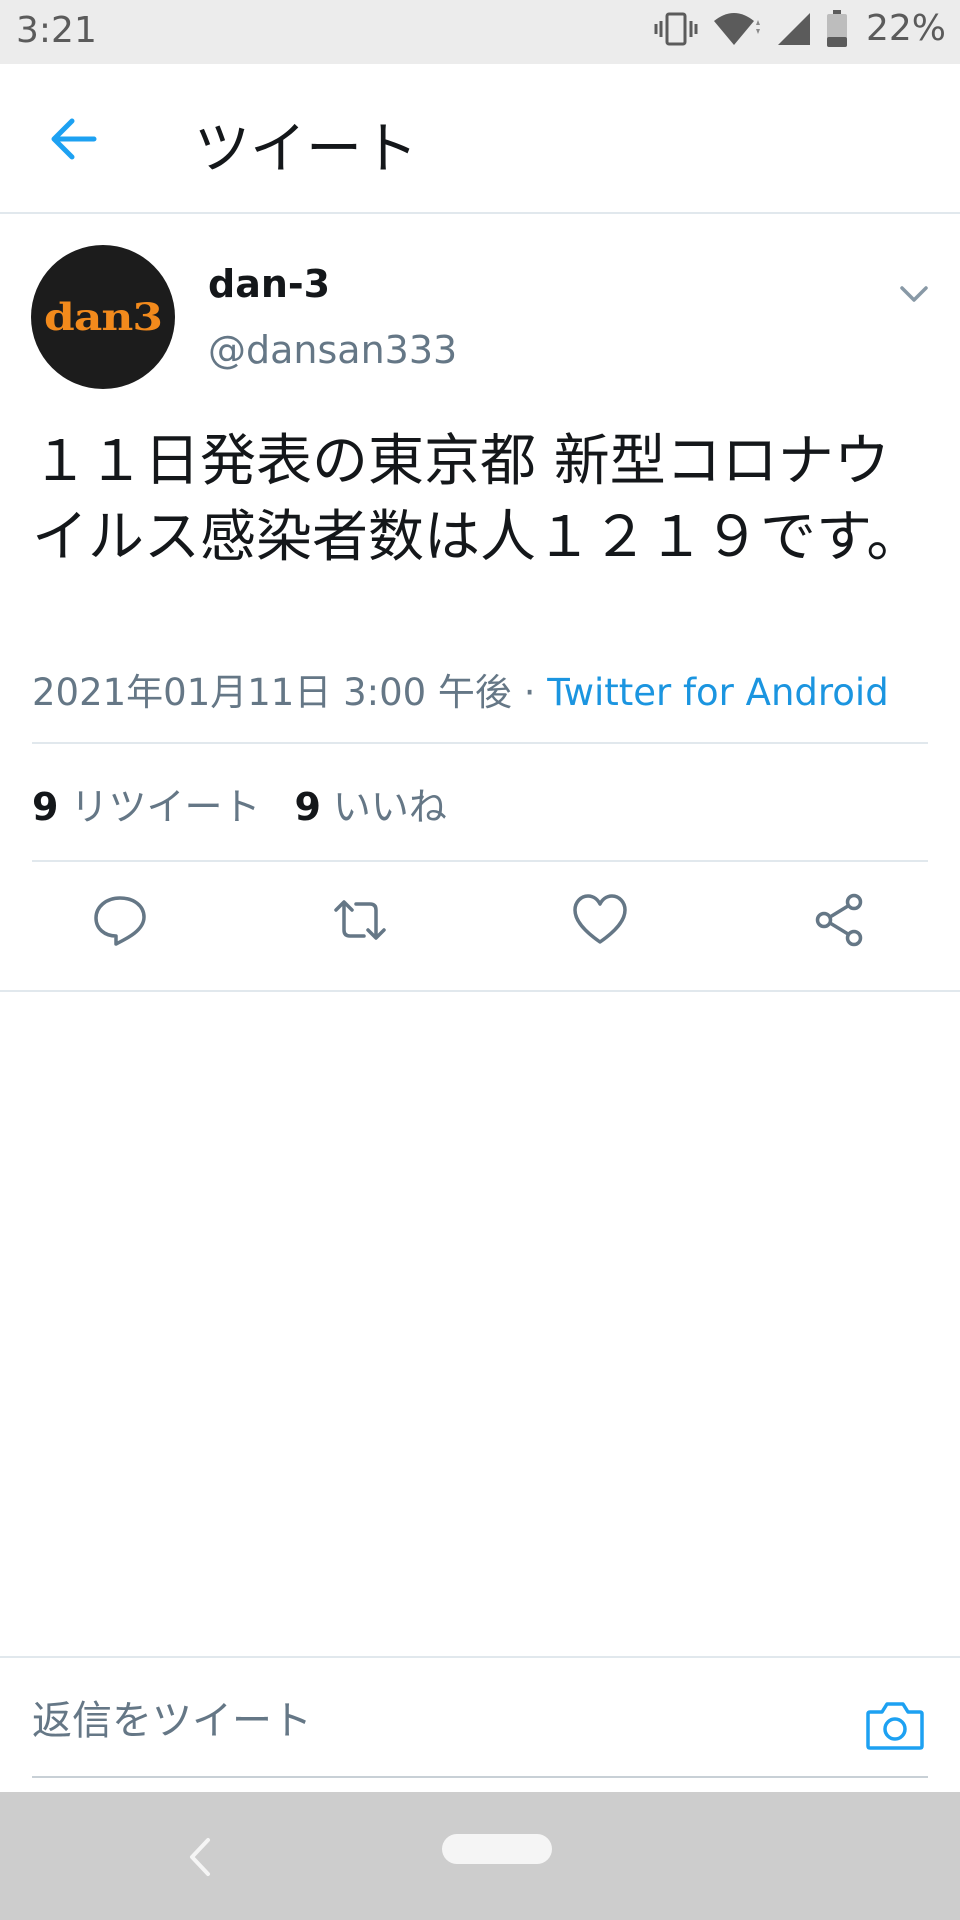 This screenshot has width=960, height=1920. Describe the element at coordinates (905, 28) in the screenshot. I see `battery-percent: 22%` at that location.